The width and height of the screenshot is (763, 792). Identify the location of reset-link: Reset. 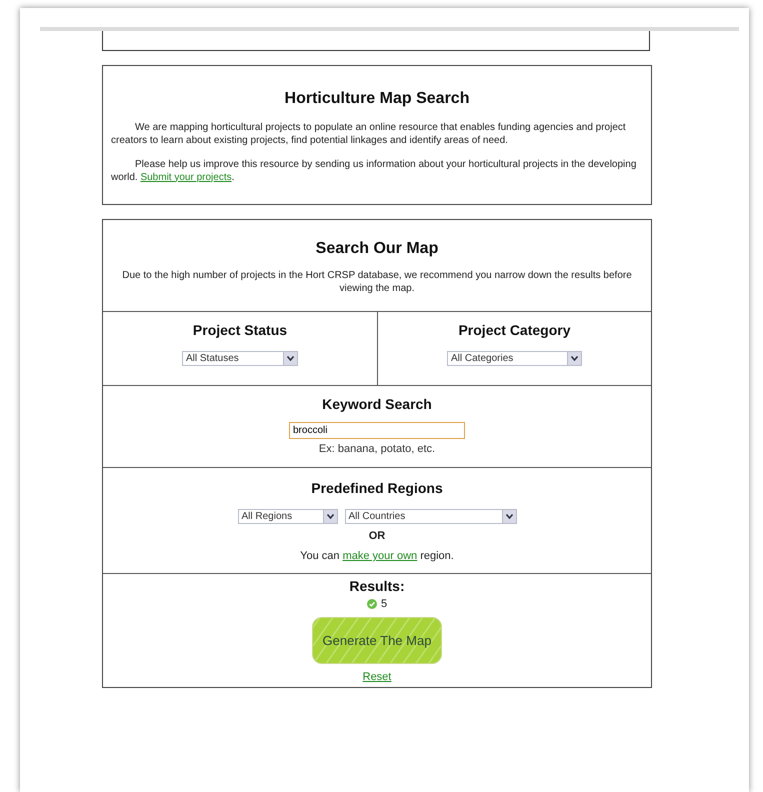
(377, 676).